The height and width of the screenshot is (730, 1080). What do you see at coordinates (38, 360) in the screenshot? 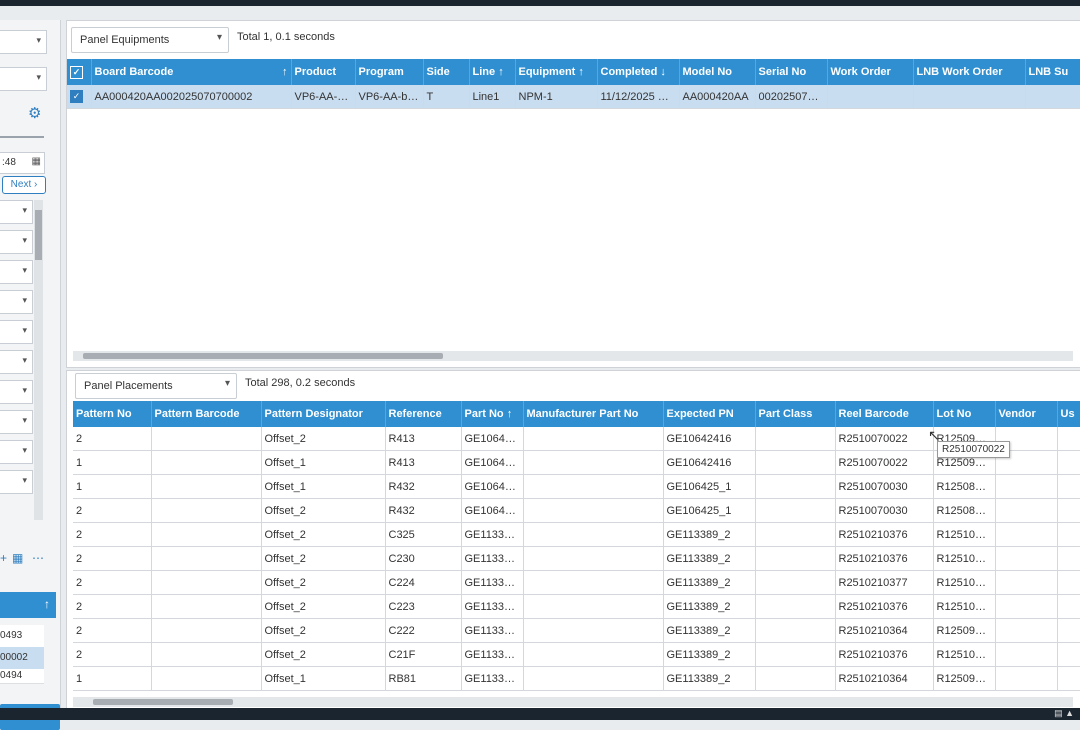
I see `sidebar-scrollbar` at bounding box center [38, 360].